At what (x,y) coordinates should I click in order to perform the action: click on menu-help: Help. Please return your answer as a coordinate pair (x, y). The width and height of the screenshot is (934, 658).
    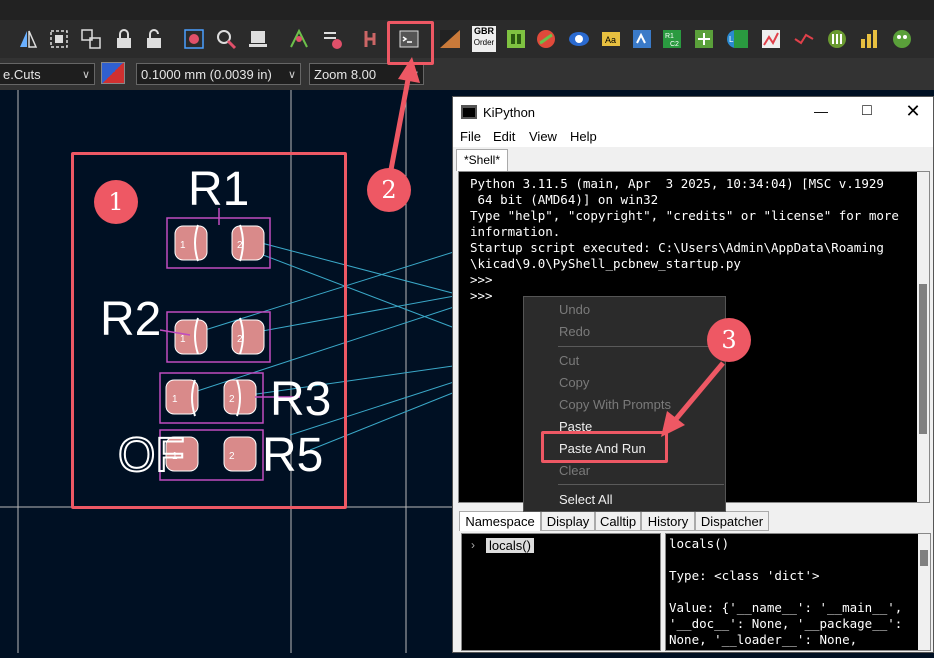
    Looking at the image, I should click on (583, 136).